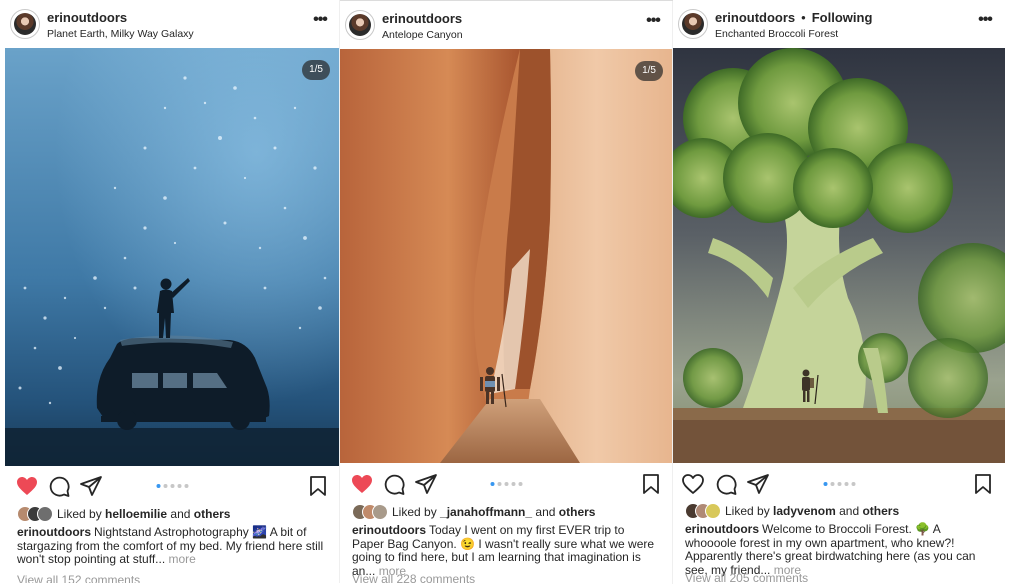 The height and width of the screenshot is (584, 1010). I want to click on header-title: erinoutdoors • Following, so click(793, 17).